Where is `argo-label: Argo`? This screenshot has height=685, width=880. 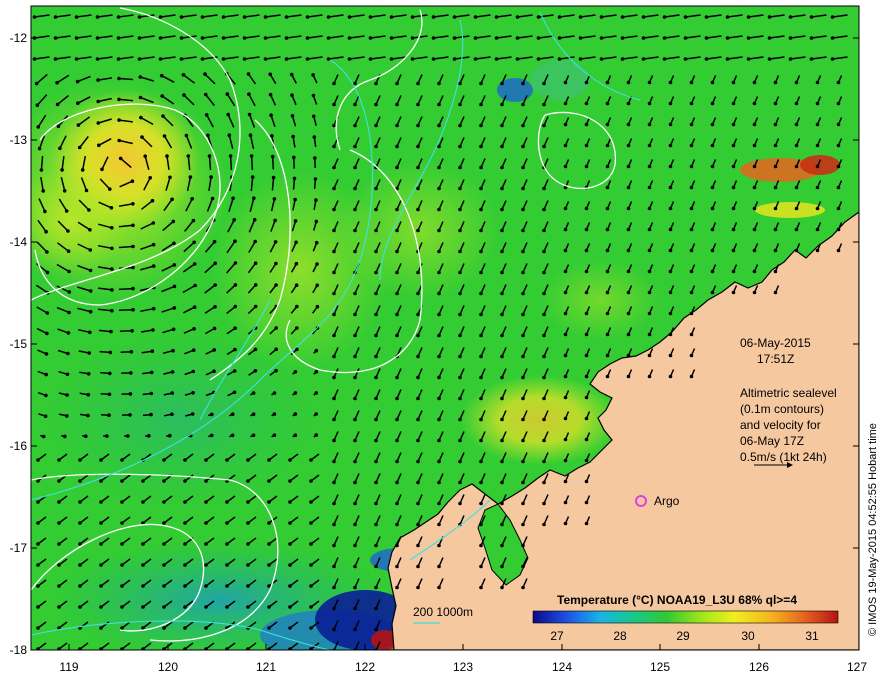
argo-label: Argo is located at coordinates (667, 501).